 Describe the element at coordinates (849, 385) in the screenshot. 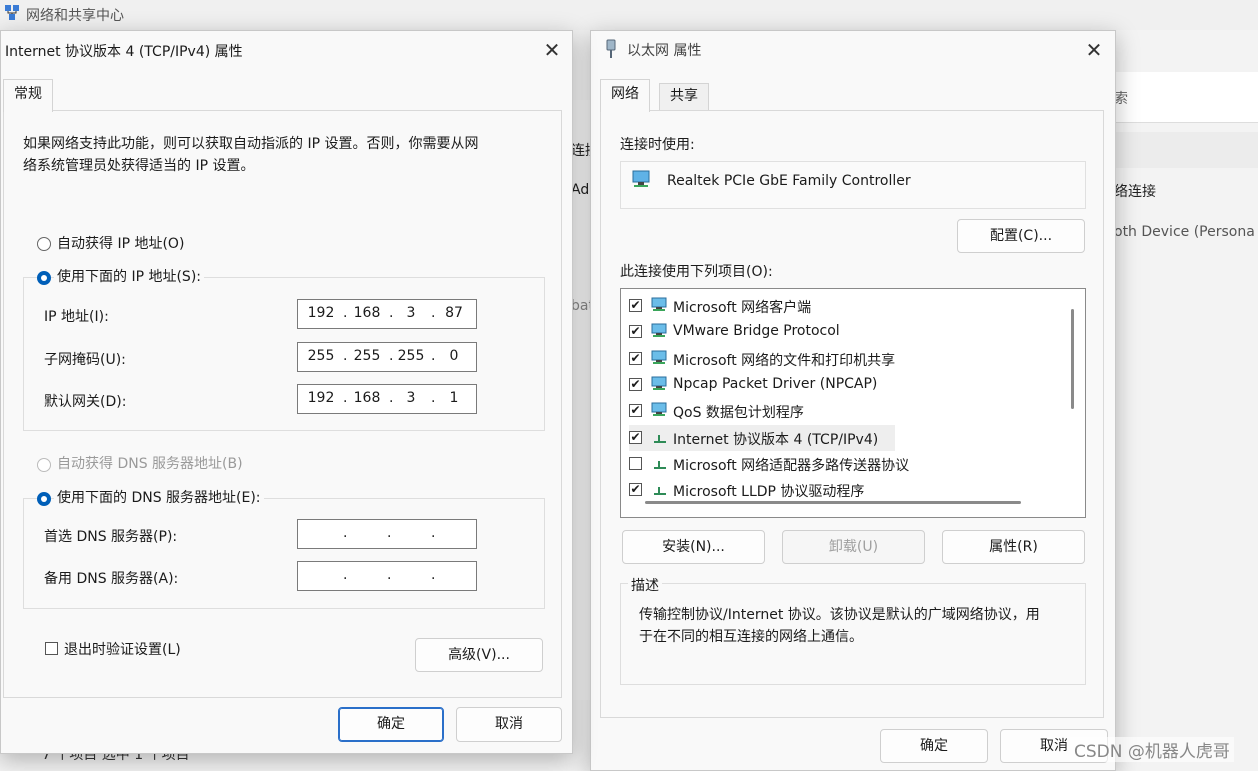

I see `list-item: ✔ Npcap Packet Driver (NPCAP)` at that location.